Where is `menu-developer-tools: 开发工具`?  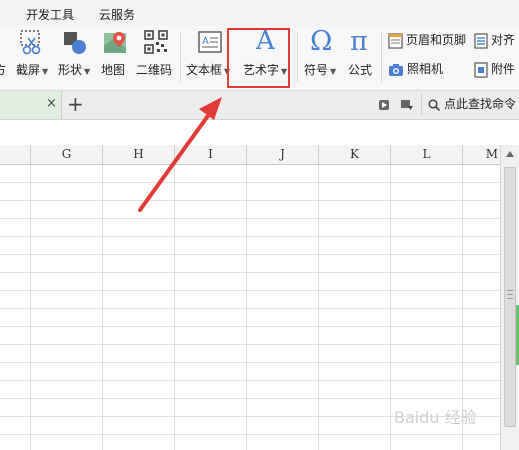
menu-developer-tools: 开发工具 is located at coordinates (50, 14).